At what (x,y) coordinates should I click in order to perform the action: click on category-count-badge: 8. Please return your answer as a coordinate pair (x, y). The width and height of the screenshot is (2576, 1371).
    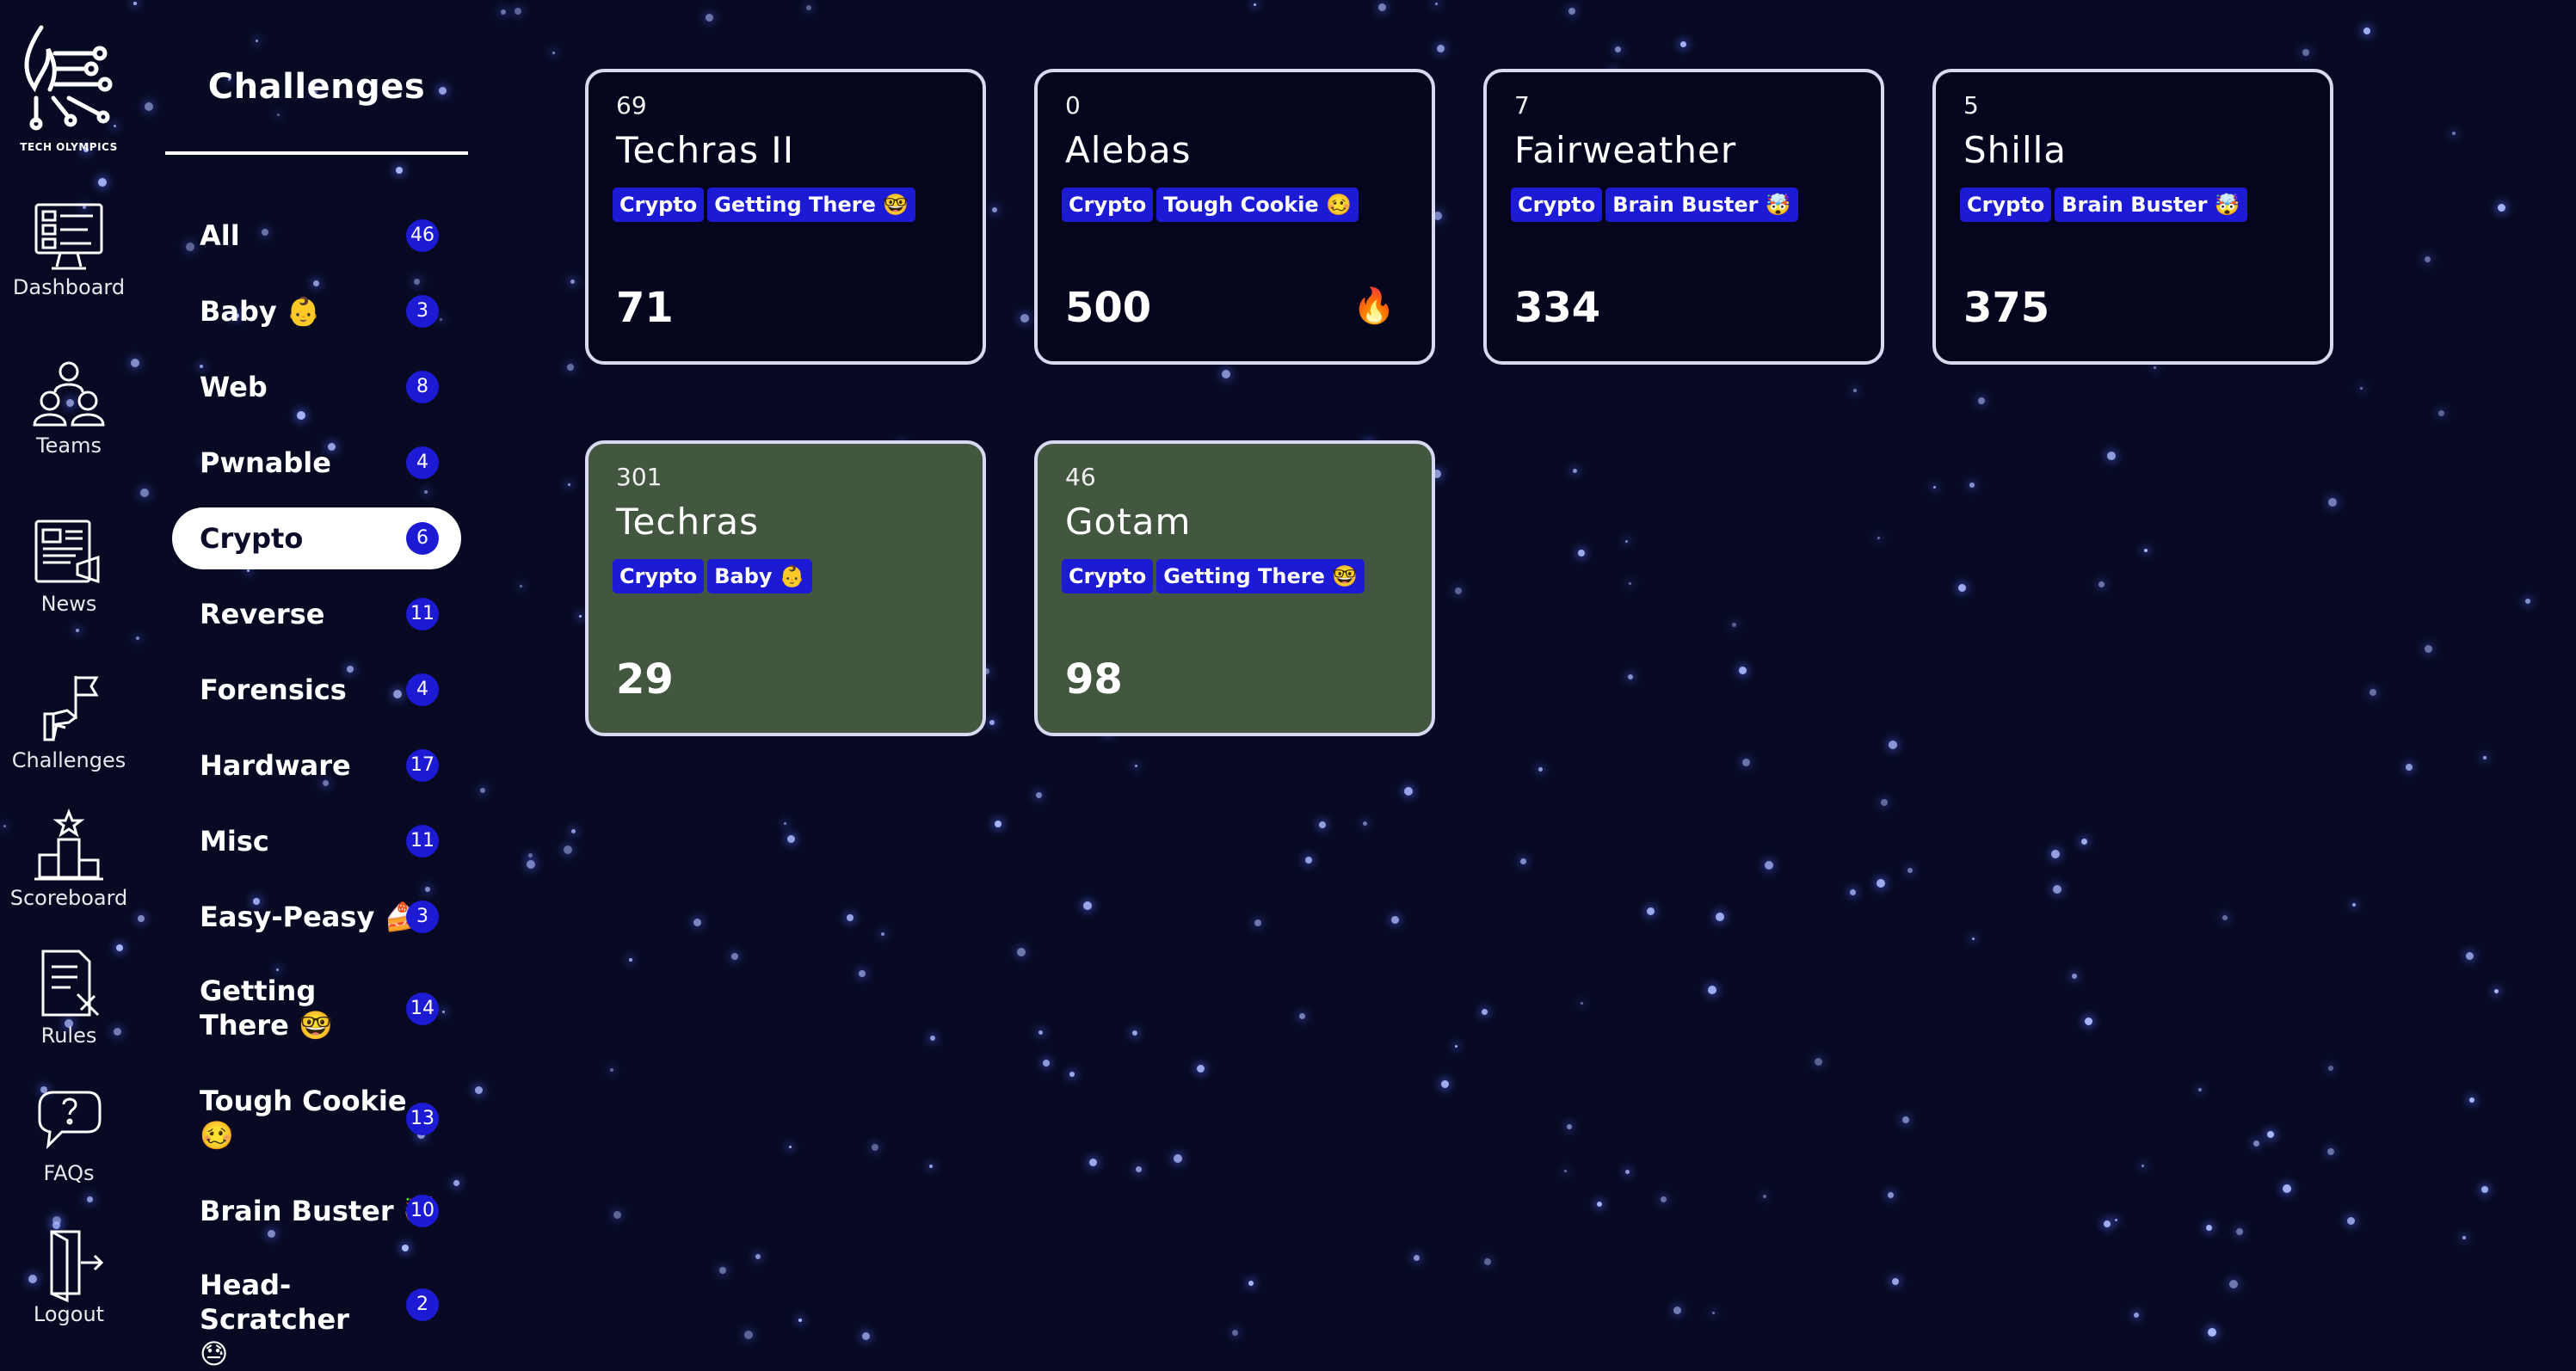
    Looking at the image, I should click on (423, 387).